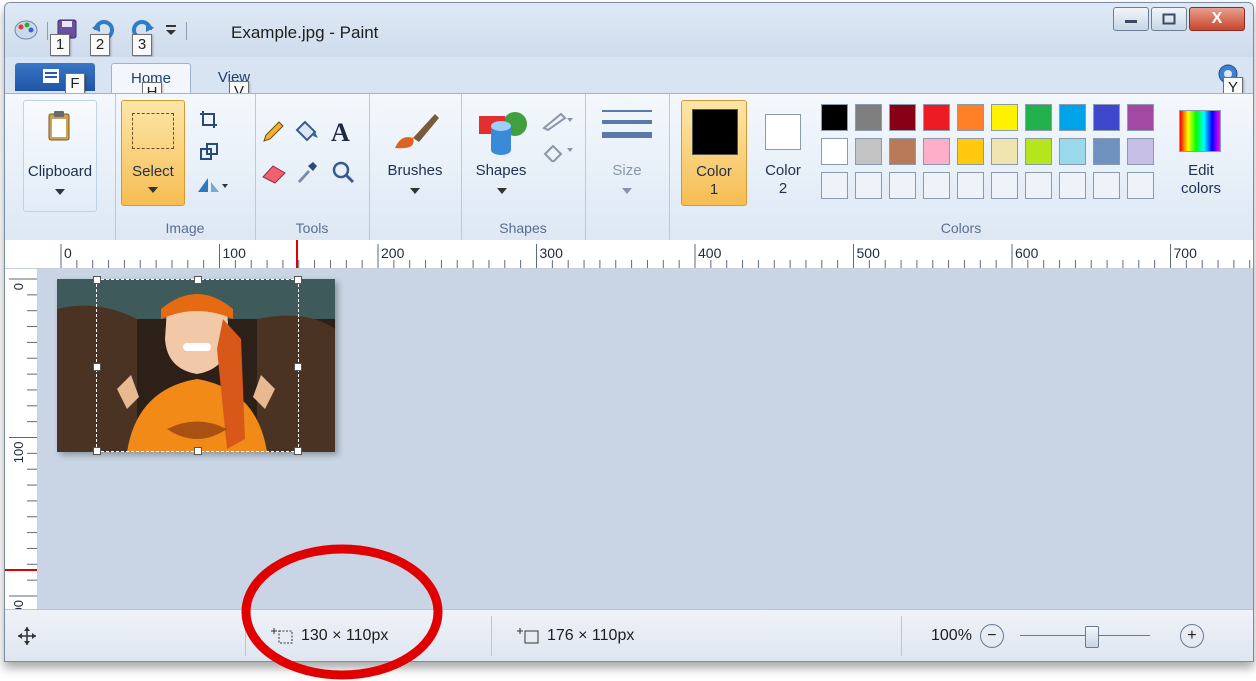 This screenshot has height=681, width=1256. Describe the element at coordinates (629, 80) in the screenshot. I see `ribbon-tabs: F Home H View V Y` at that location.